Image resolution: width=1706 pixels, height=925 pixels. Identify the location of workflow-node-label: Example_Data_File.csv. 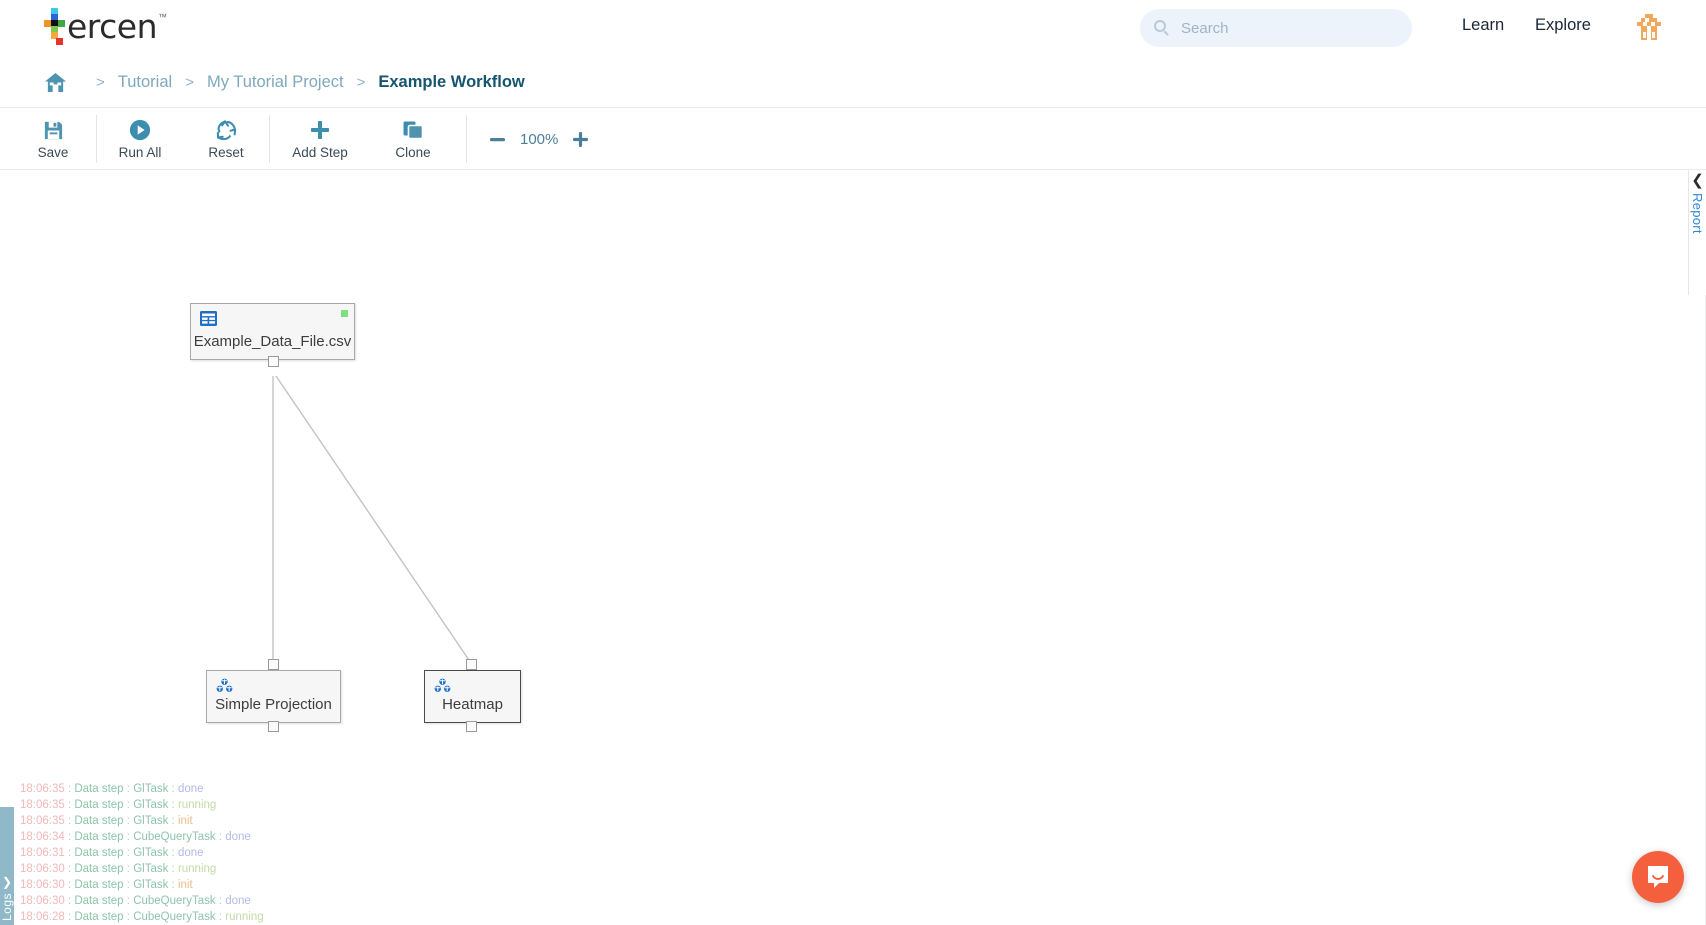
(272, 341).